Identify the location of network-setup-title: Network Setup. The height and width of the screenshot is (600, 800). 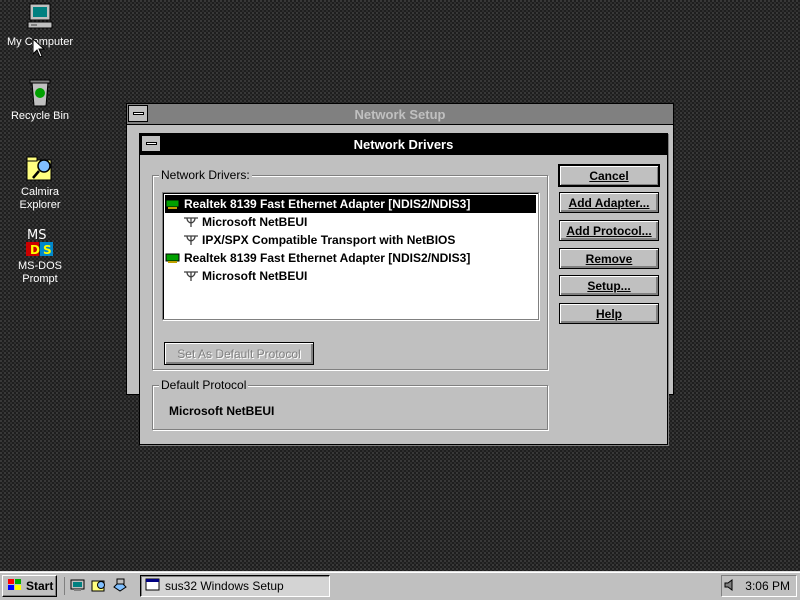
(400, 114).